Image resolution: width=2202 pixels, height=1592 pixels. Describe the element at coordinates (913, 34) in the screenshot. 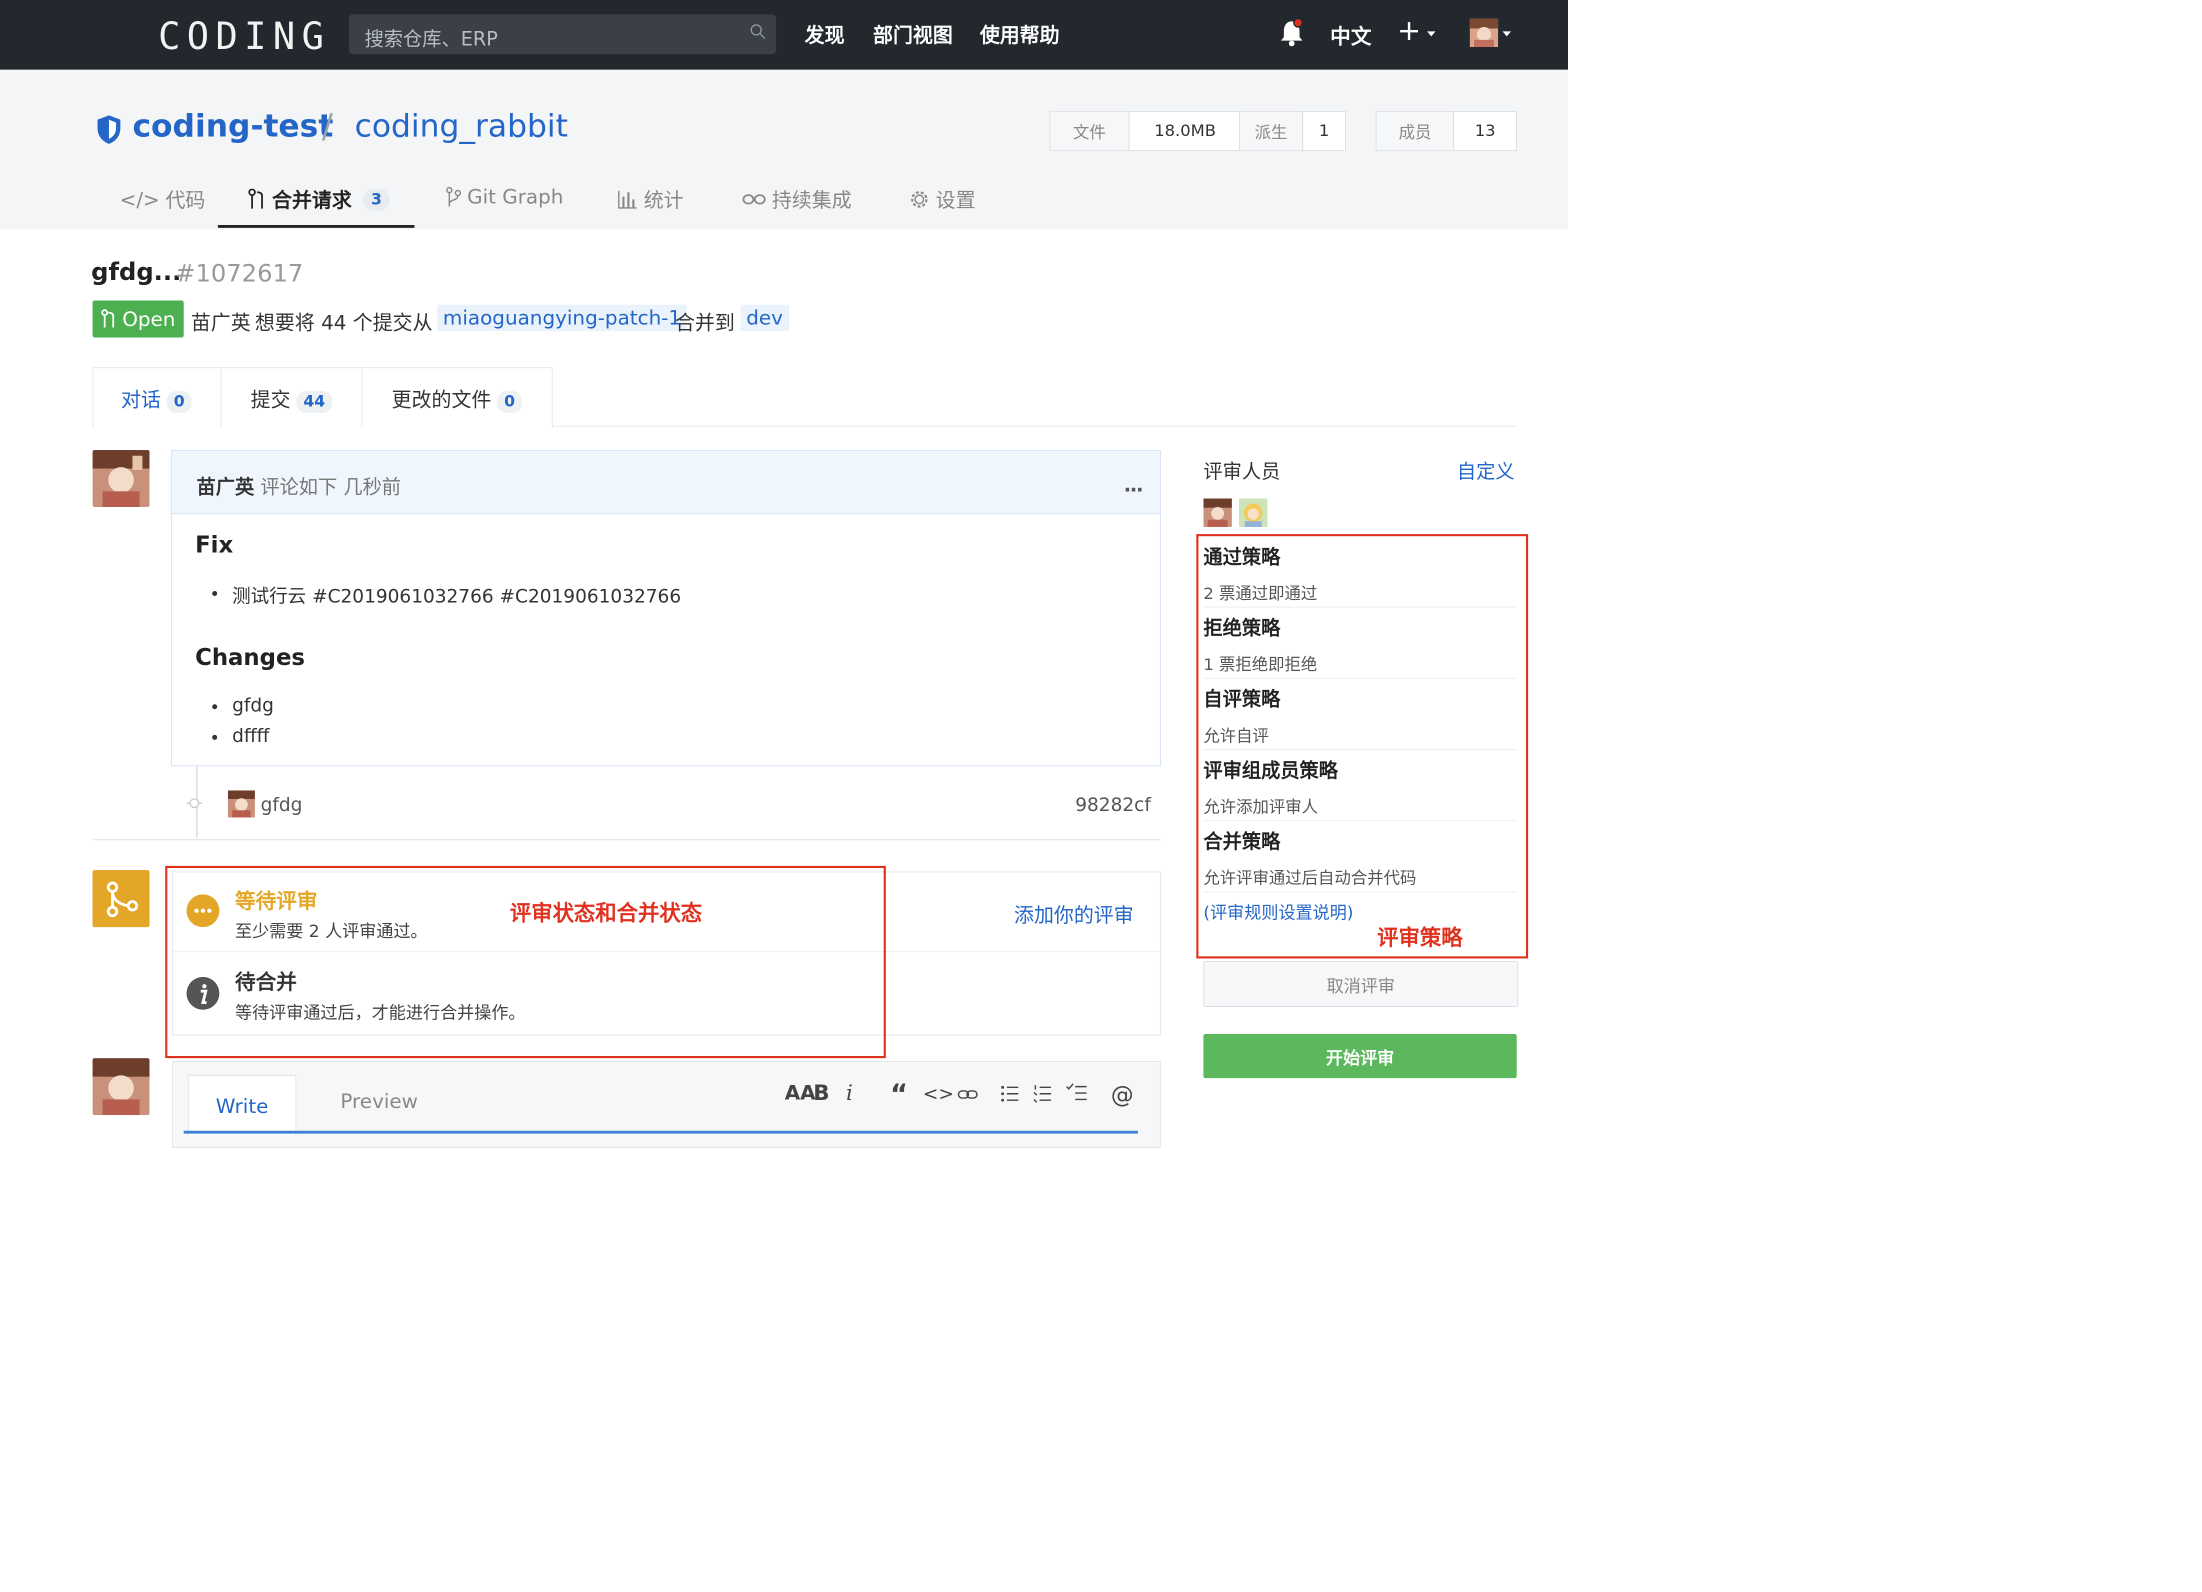

I see `nav-department-view: 部门视图` at that location.